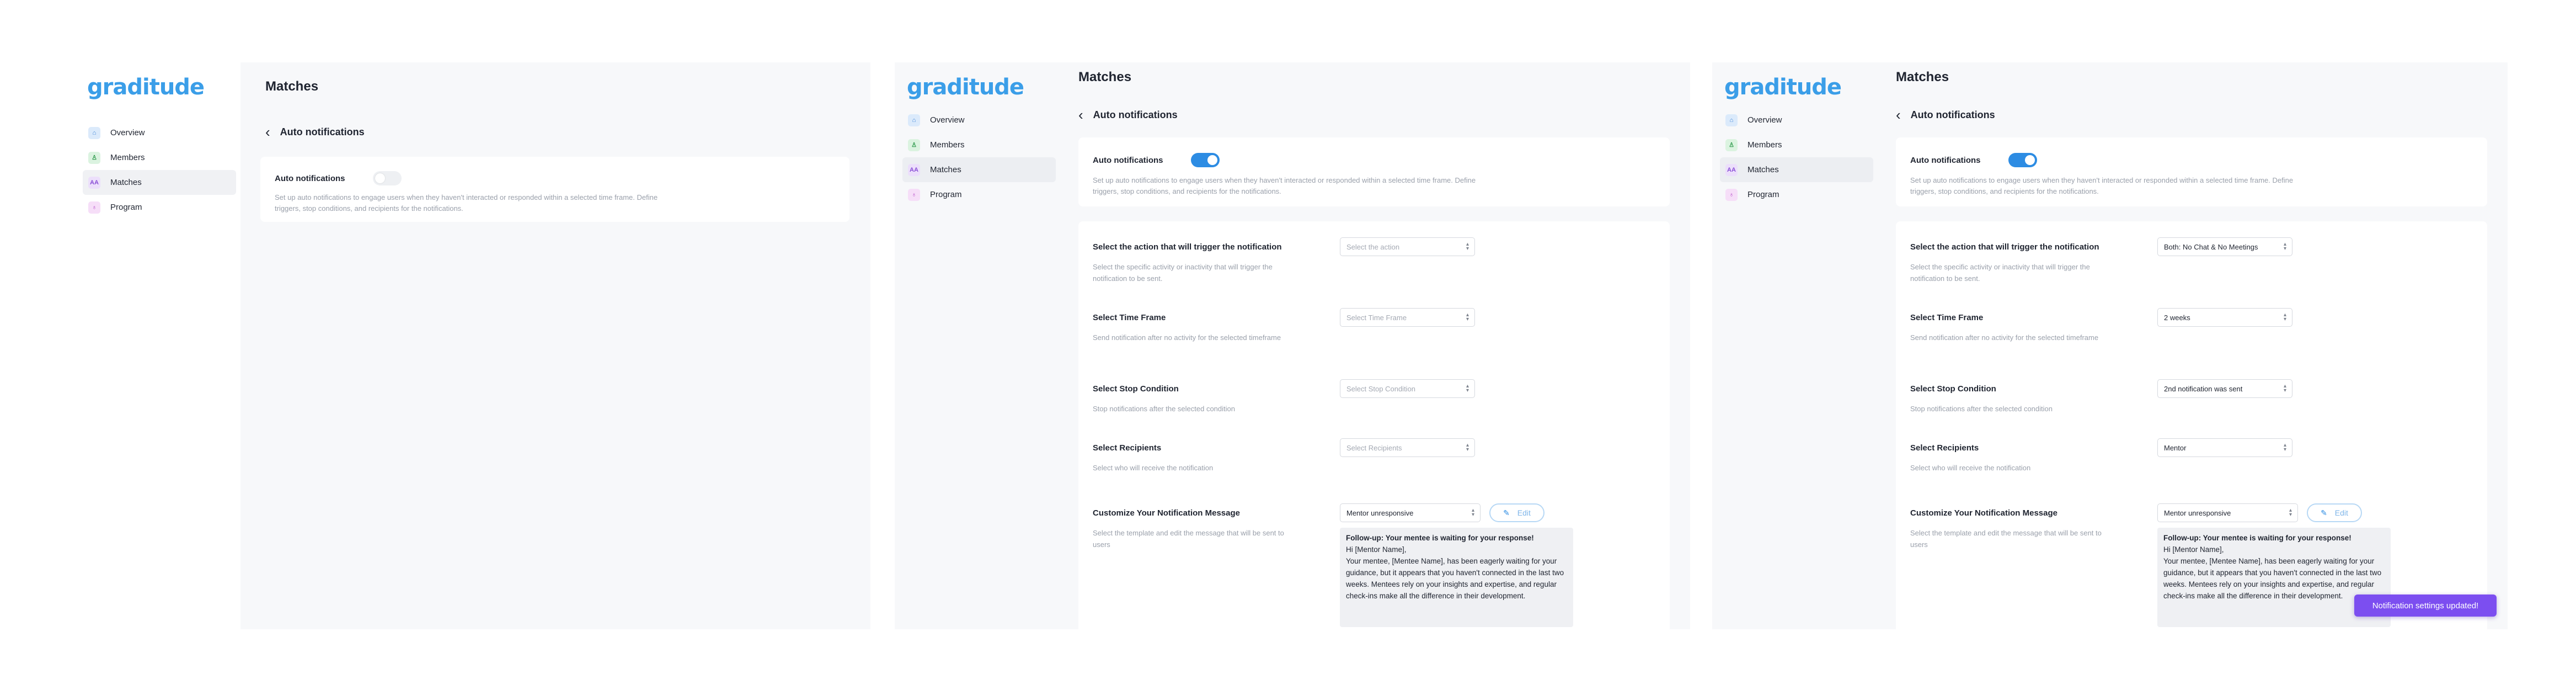 This screenshot has height=690, width=2576. What do you see at coordinates (2224, 318) in the screenshot?
I see `time-frame-select: 2 weeks ▴ ▾` at bounding box center [2224, 318].